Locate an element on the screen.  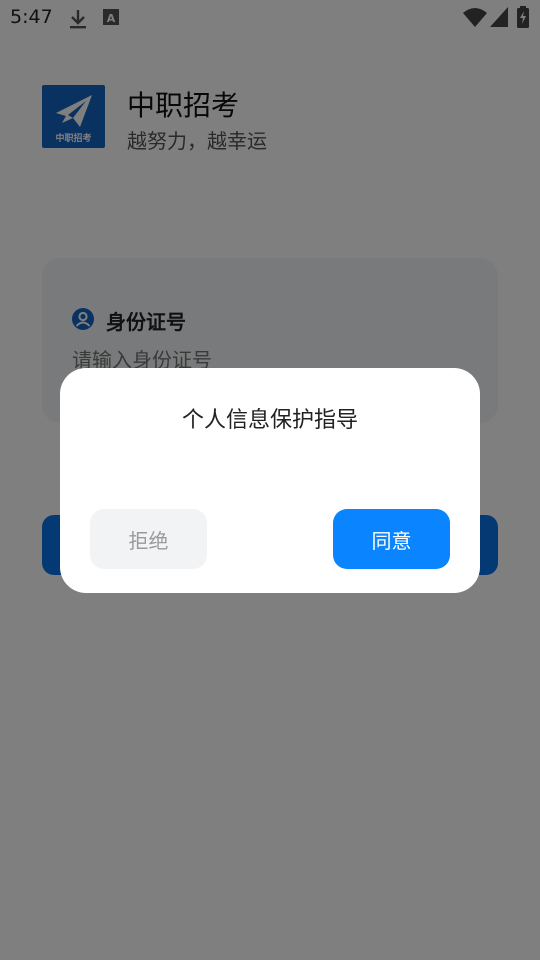
agree-button: 同意 is located at coordinates (391, 539).